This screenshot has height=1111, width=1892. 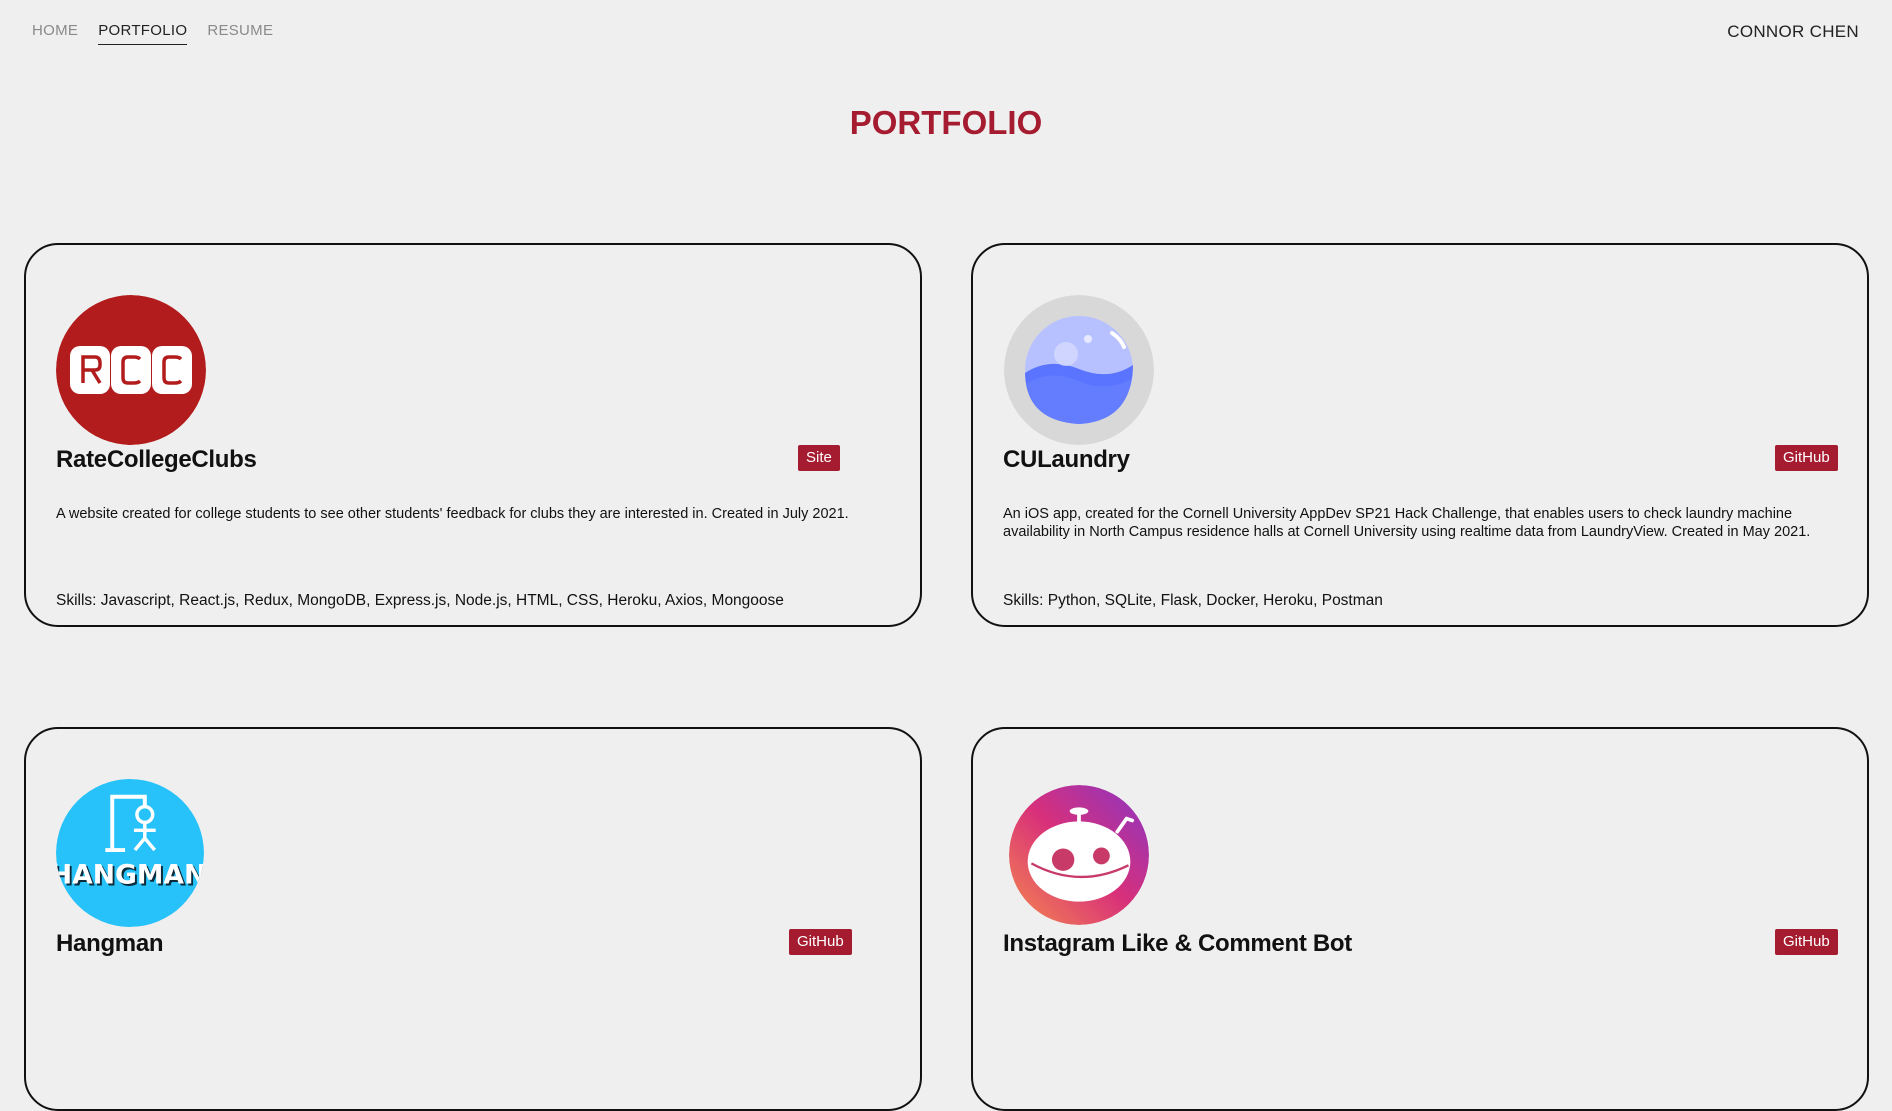 I want to click on nav-home-link: HOME, so click(x=55, y=33).